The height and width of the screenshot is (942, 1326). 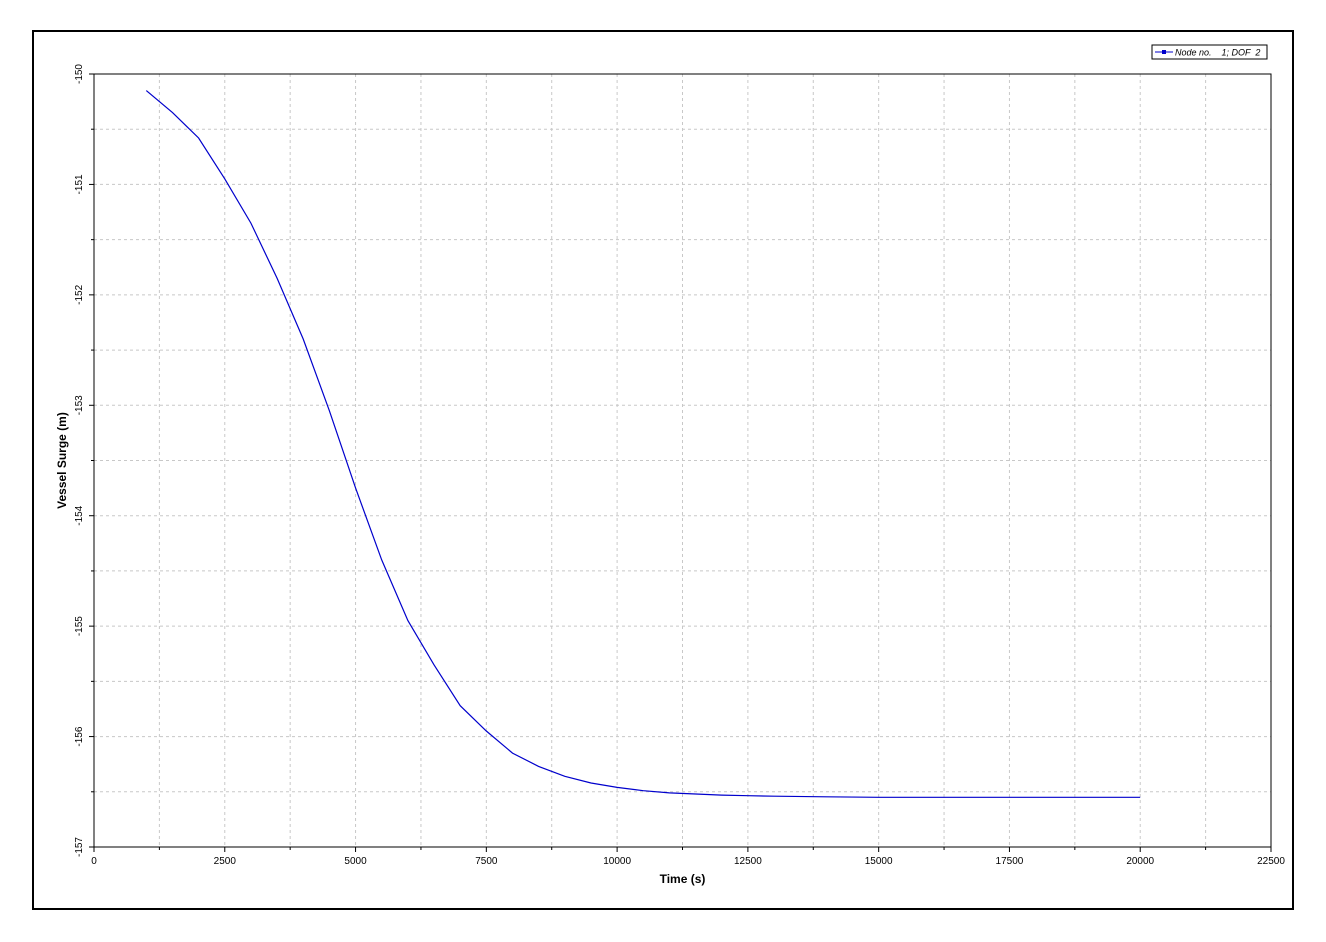 What do you see at coordinates (79, 736) in the screenshot?
I see `y-tick-label: -156` at bounding box center [79, 736].